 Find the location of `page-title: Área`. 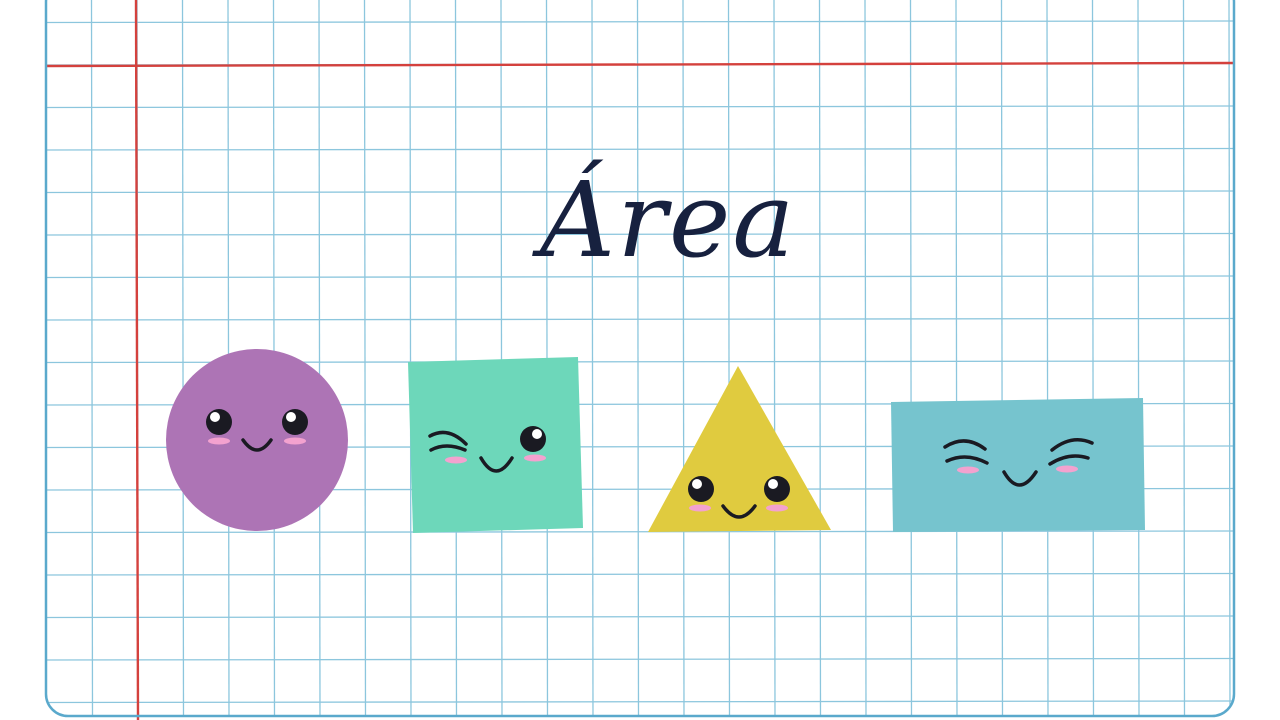

page-title: Área is located at coordinates (668, 220).